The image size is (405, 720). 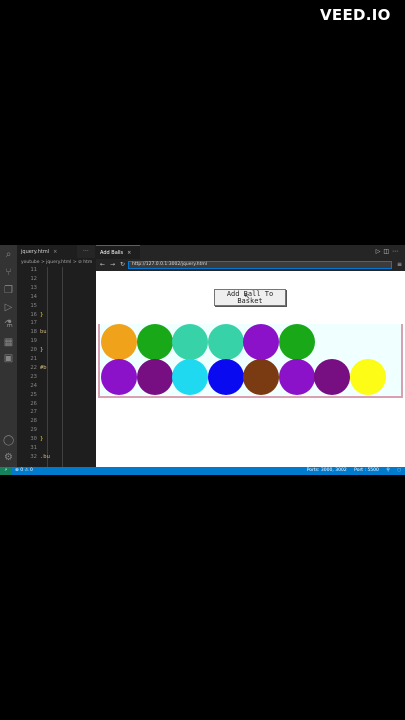 What do you see at coordinates (355, 15) in the screenshot?
I see `watermark: VEED.IO` at bounding box center [355, 15].